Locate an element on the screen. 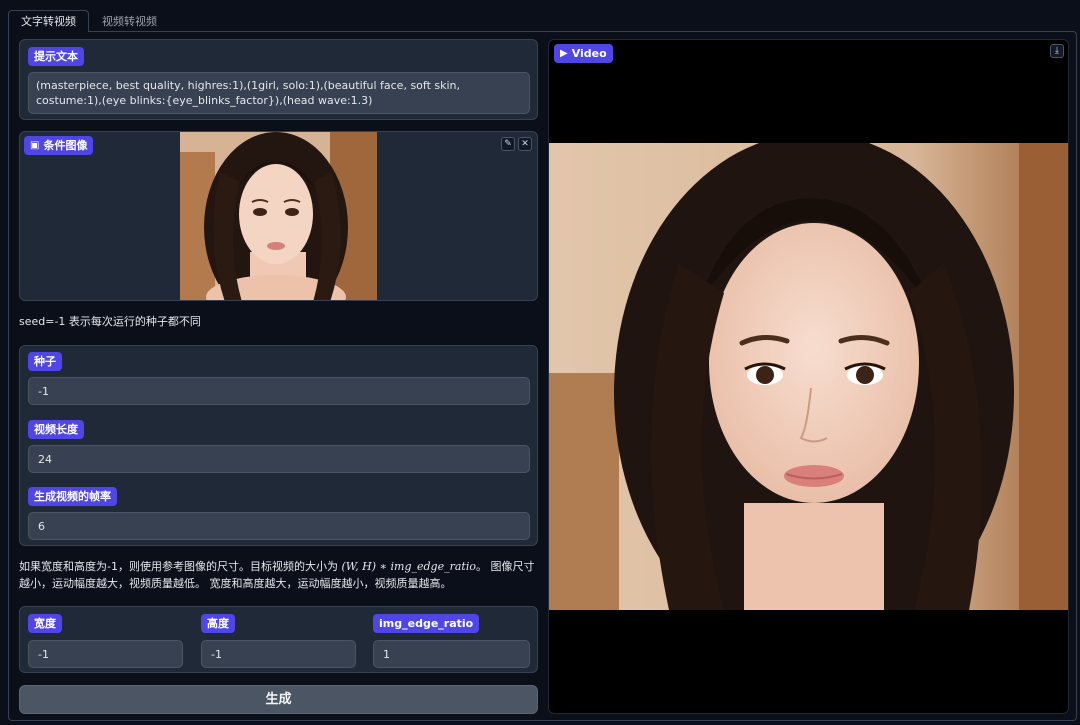  video-camera-icon: ▶ is located at coordinates (564, 53).